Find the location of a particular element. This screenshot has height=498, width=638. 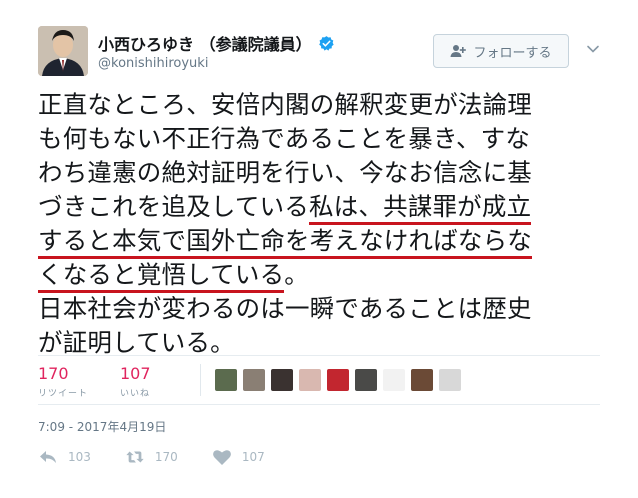

tweet-line-text: 日本社会が変わるのは一瞬であることは歴史 is located at coordinates (285, 308).